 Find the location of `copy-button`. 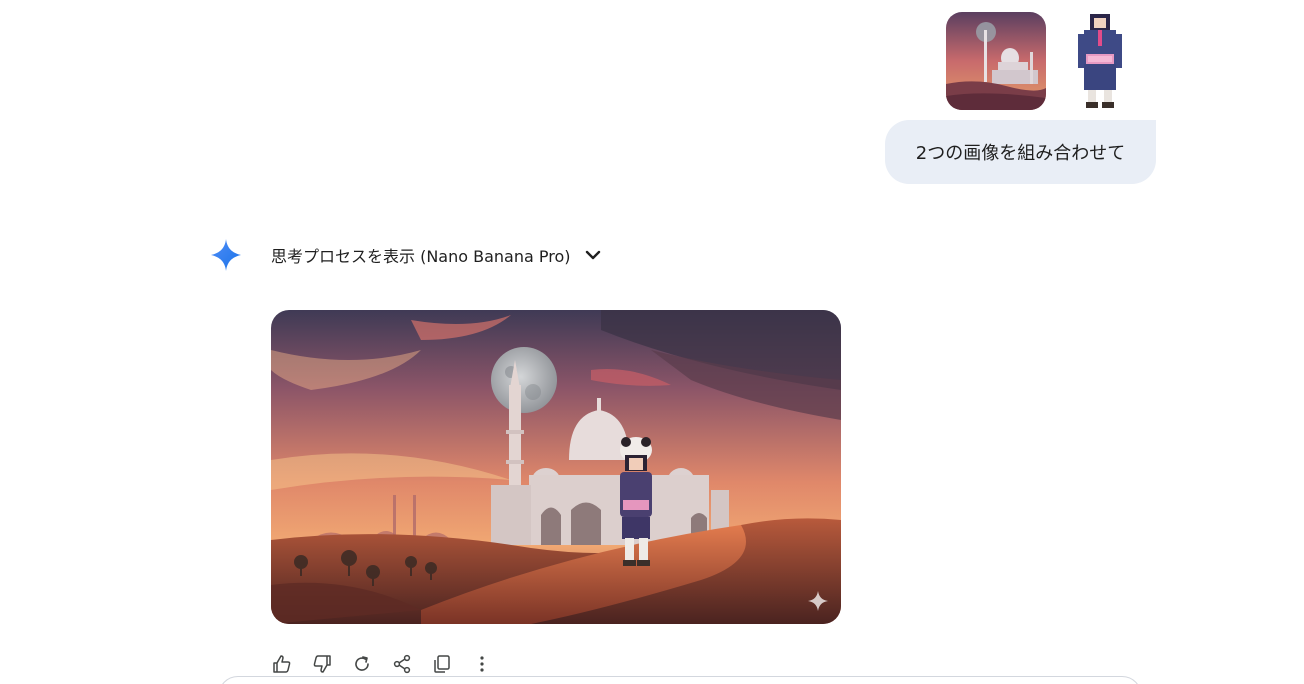

copy-button is located at coordinates (442, 664).